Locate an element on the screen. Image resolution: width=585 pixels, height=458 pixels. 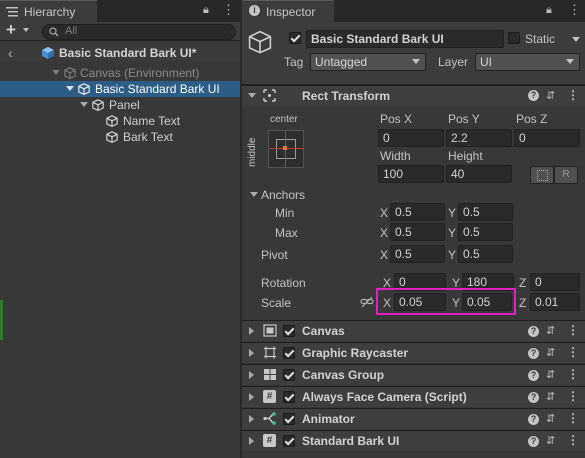
component-title: Graphic Raycaster is located at coordinates (355, 353).